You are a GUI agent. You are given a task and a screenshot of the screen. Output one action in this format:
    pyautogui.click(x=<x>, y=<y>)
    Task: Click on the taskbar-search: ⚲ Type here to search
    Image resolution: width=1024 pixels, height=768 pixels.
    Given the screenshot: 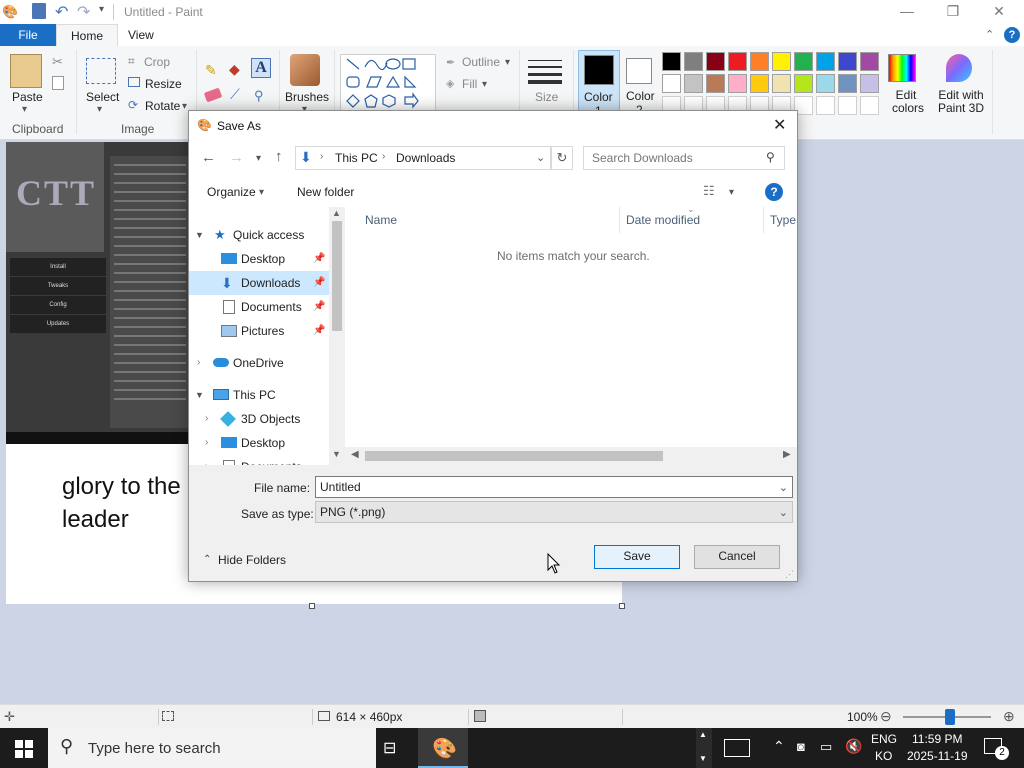 What is the action you would take?
    pyautogui.click(x=212, y=748)
    